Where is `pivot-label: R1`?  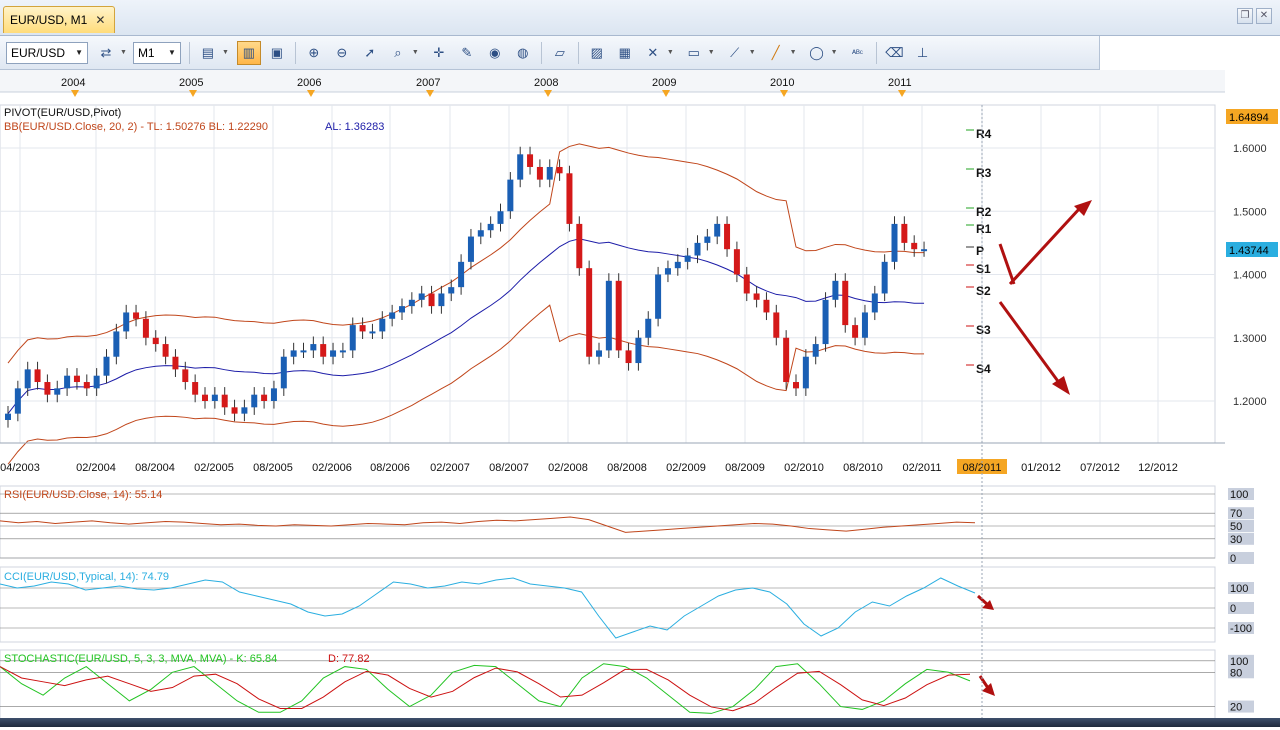
pivot-label: R1 is located at coordinates (984, 229).